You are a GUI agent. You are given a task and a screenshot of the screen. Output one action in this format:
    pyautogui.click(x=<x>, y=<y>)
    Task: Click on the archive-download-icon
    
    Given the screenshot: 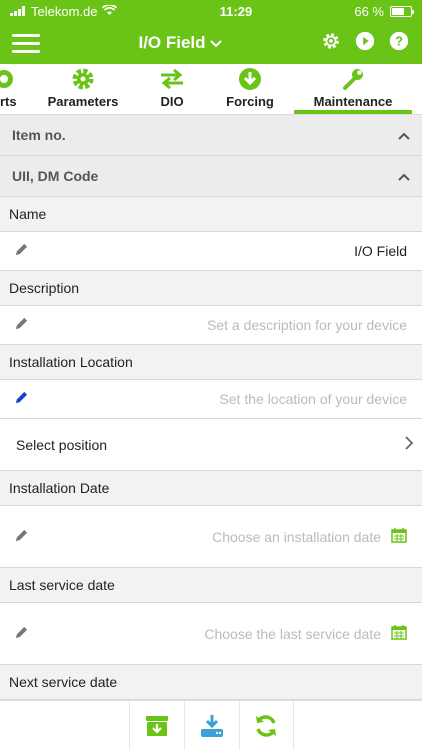 What is the action you would take?
    pyautogui.click(x=156, y=726)
    